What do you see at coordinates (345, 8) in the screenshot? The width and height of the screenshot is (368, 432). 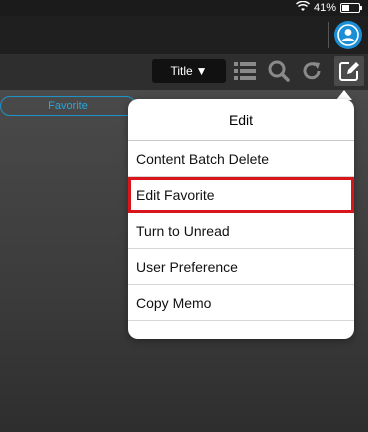 I see `battery-fill` at bounding box center [345, 8].